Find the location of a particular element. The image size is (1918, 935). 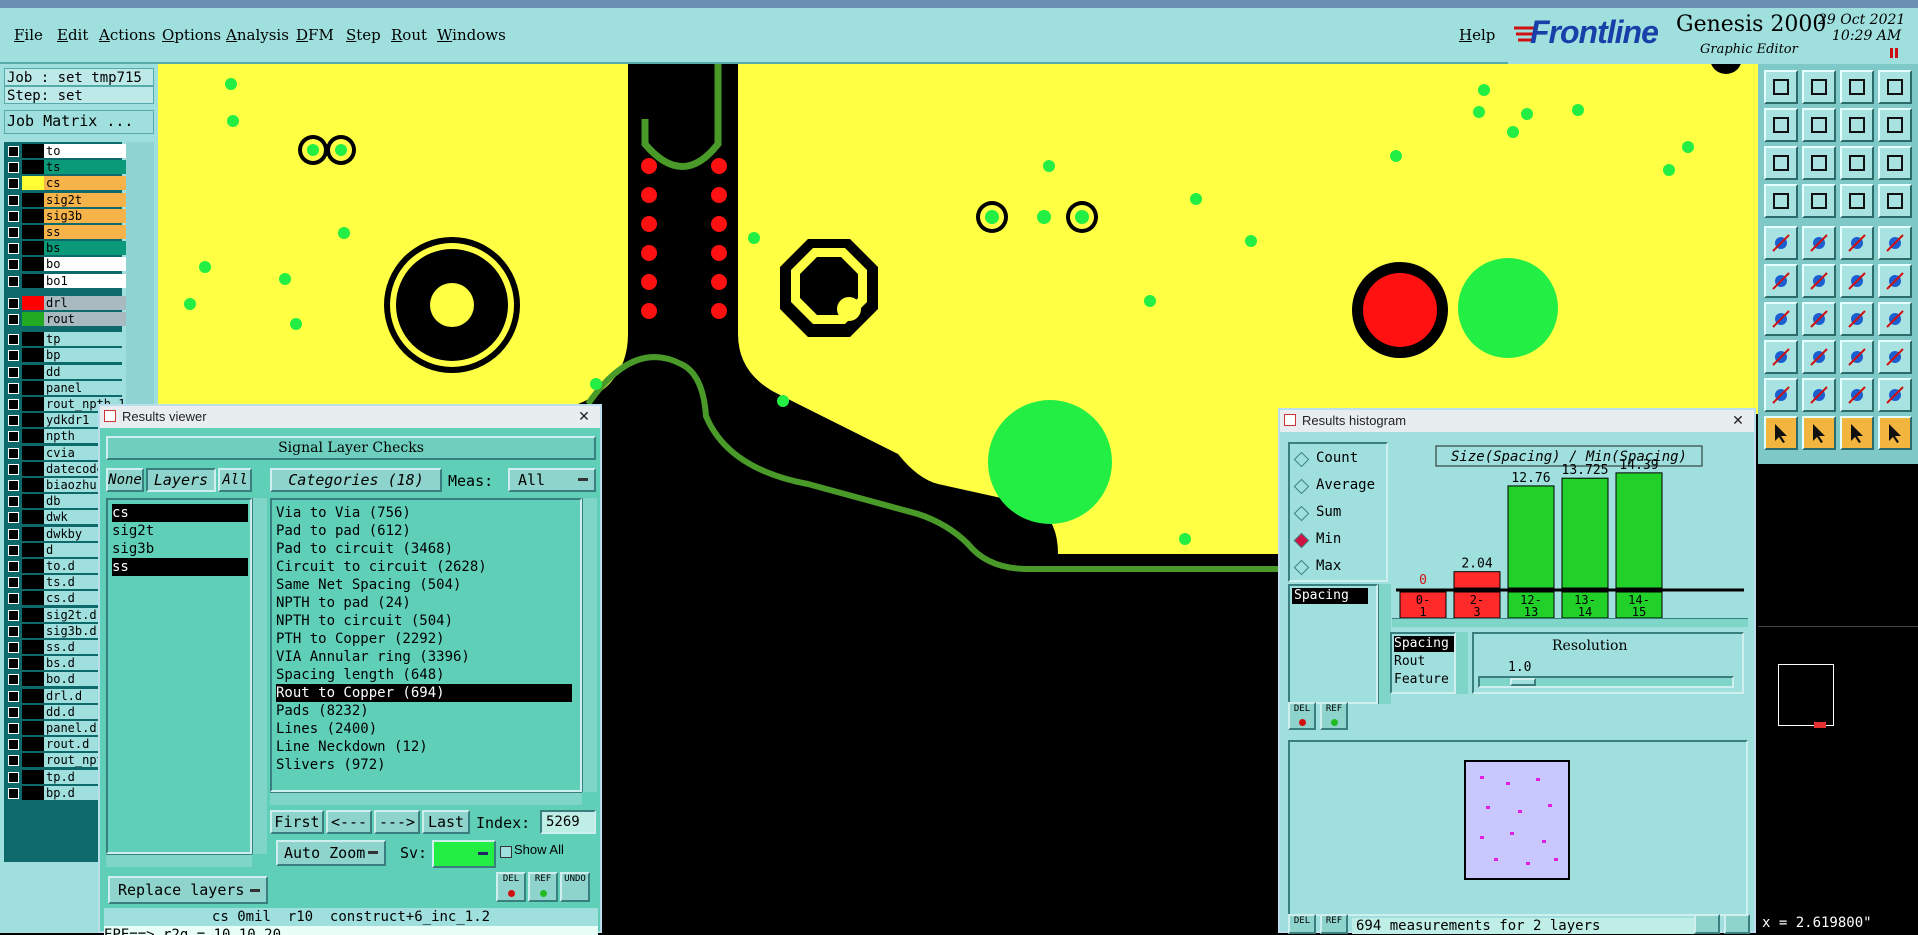

bracket-icon is located at coordinates (1895, 319).